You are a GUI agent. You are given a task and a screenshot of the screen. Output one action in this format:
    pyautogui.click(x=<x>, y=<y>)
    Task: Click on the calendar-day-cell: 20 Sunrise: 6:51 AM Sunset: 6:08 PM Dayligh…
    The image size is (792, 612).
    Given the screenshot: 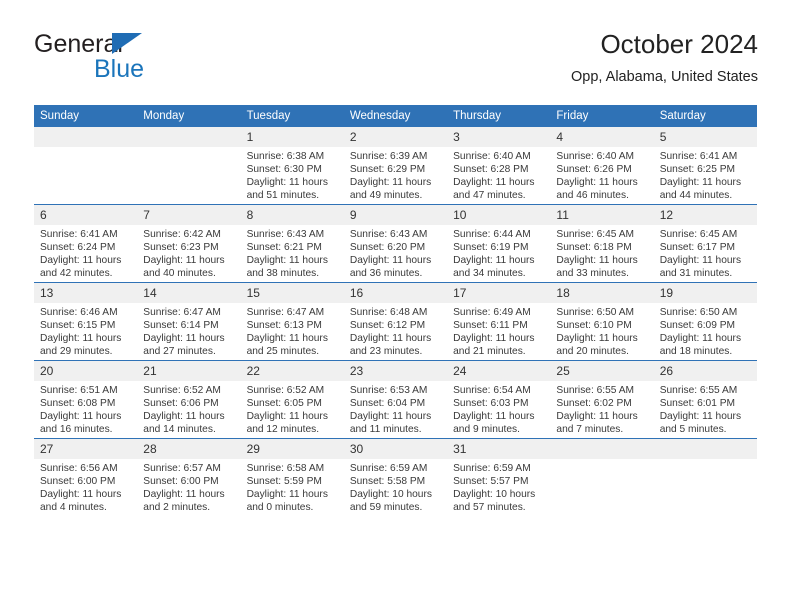 What is the action you would take?
    pyautogui.click(x=86, y=399)
    